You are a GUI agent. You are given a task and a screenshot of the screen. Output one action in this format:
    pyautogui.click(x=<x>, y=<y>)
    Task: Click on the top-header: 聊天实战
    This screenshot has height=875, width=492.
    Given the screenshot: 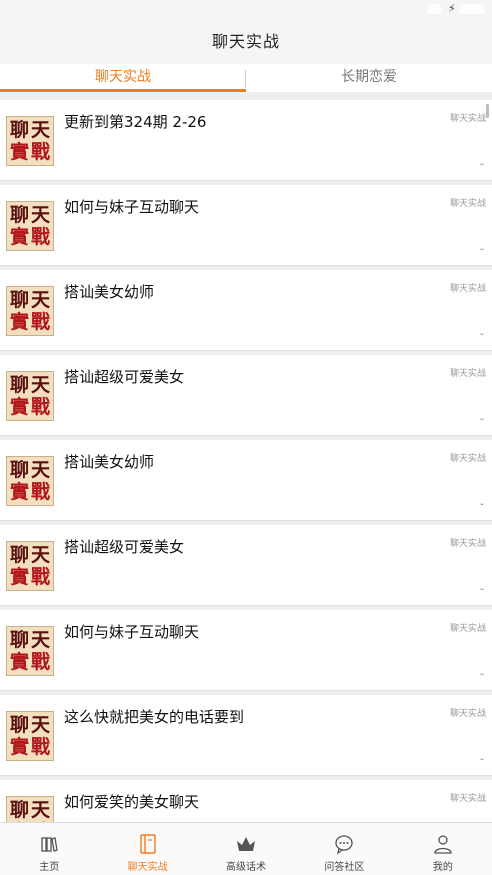 What is the action you would take?
    pyautogui.click(x=246, y=42)
    